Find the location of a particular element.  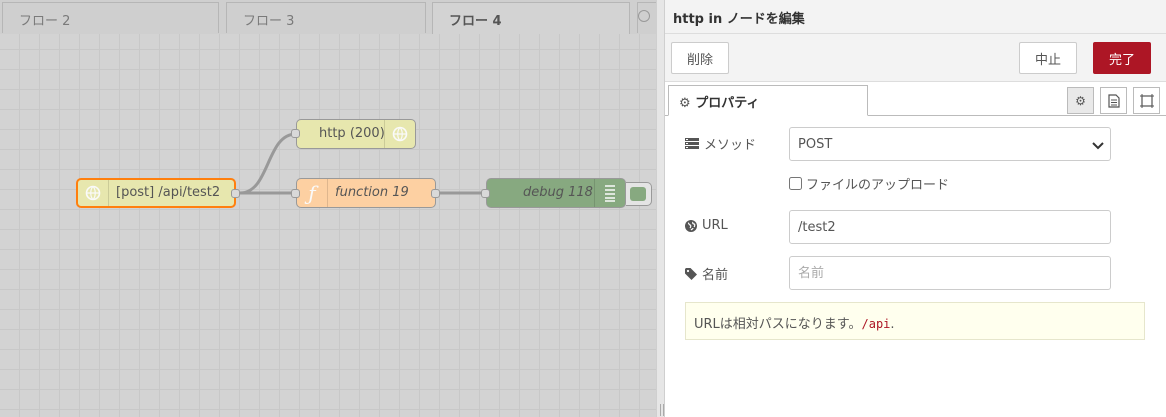

method-select: GETPOSTPUTDELETEPATCH is located at coordinates (950, 144).